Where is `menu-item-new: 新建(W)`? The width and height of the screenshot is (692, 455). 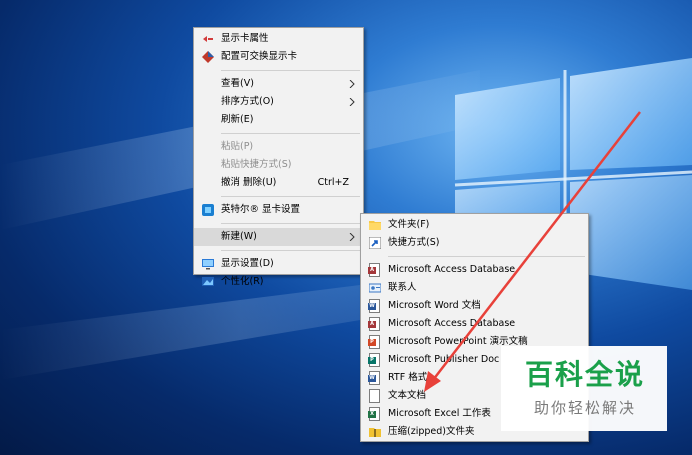
menu-item-new: 新建(W) is located at coordinates (278, 237).